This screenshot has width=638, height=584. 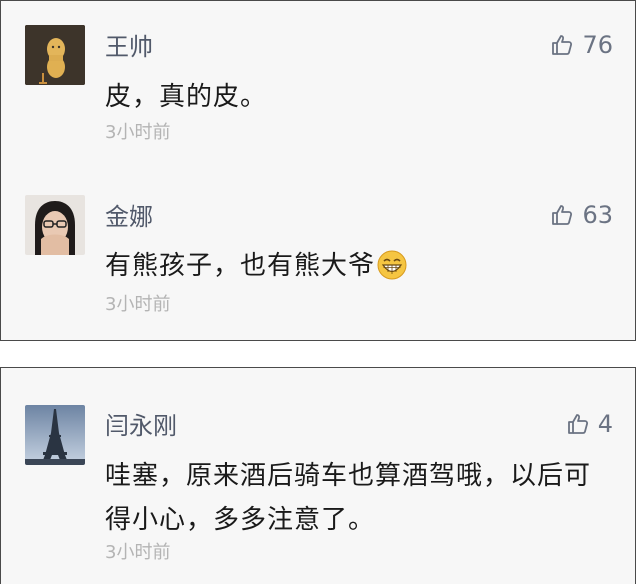 I want to click on like-button: 76, so click(x=581, y=45).